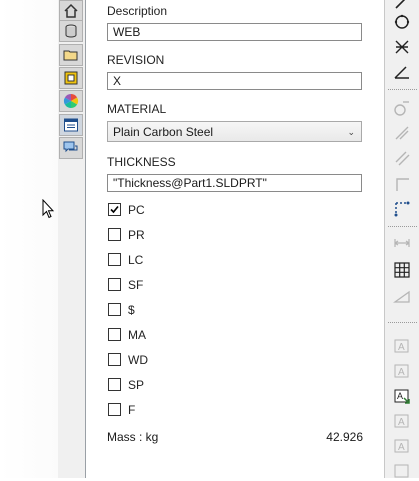  What do you see at coordinates (344, 437) in the screenshot?
I see `mass-value: 42.926` at bounding box center [344, 437].